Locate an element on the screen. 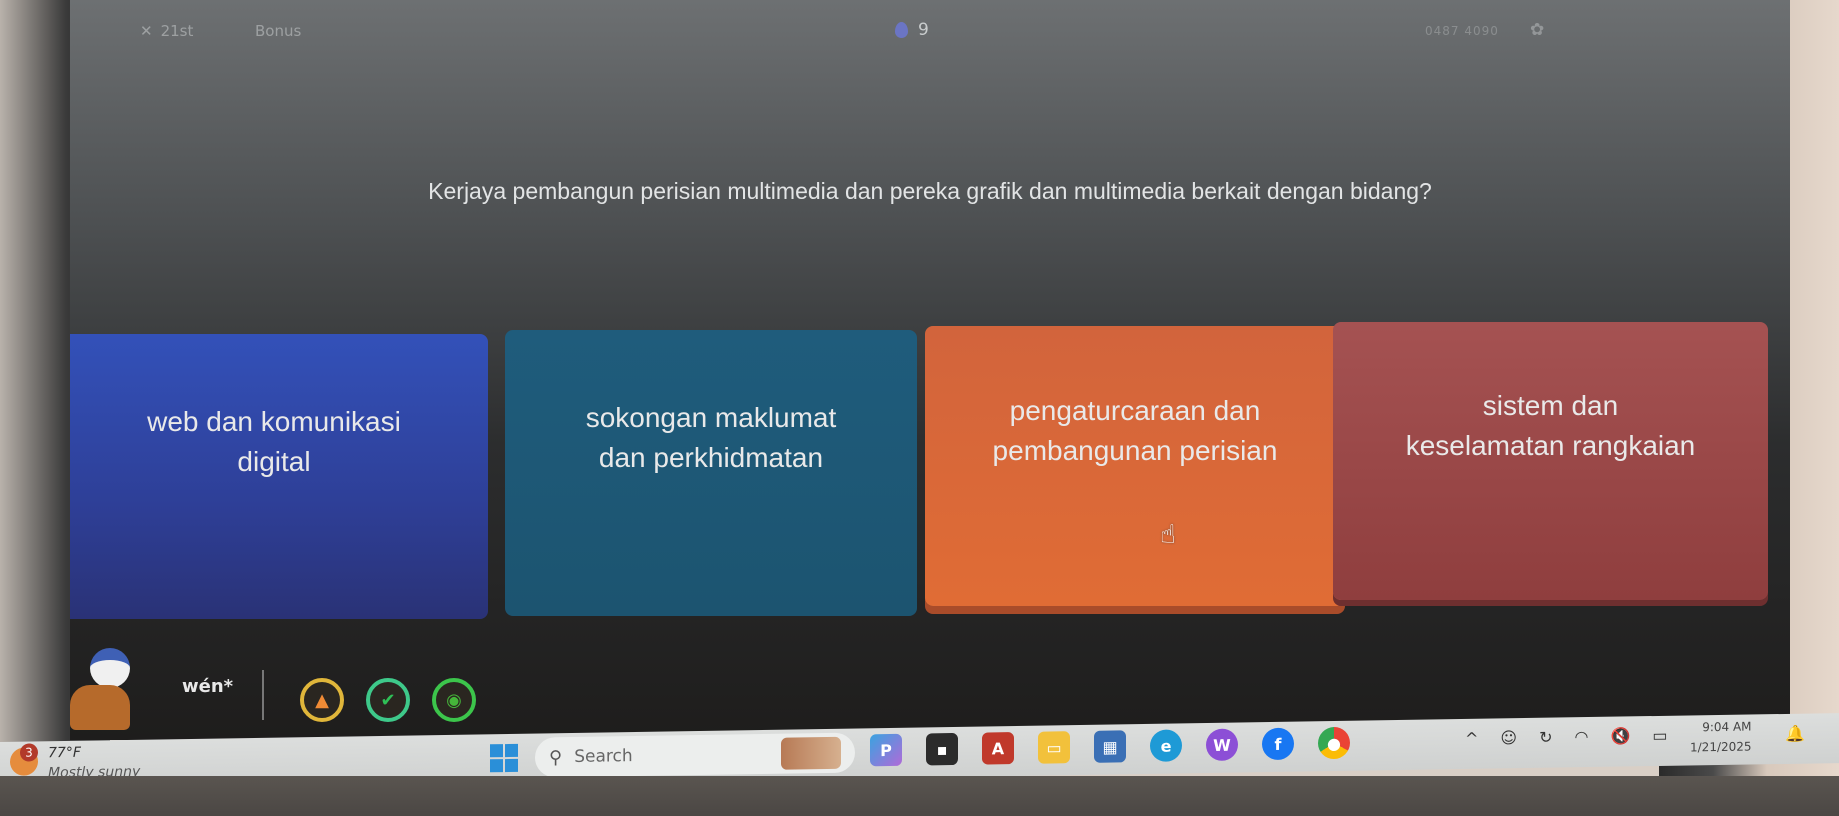 Image resolution: width=1839 pixels, height=816 pixels. answer-option-1: web dan komunikasi digital is located at coordinates (279, 476).